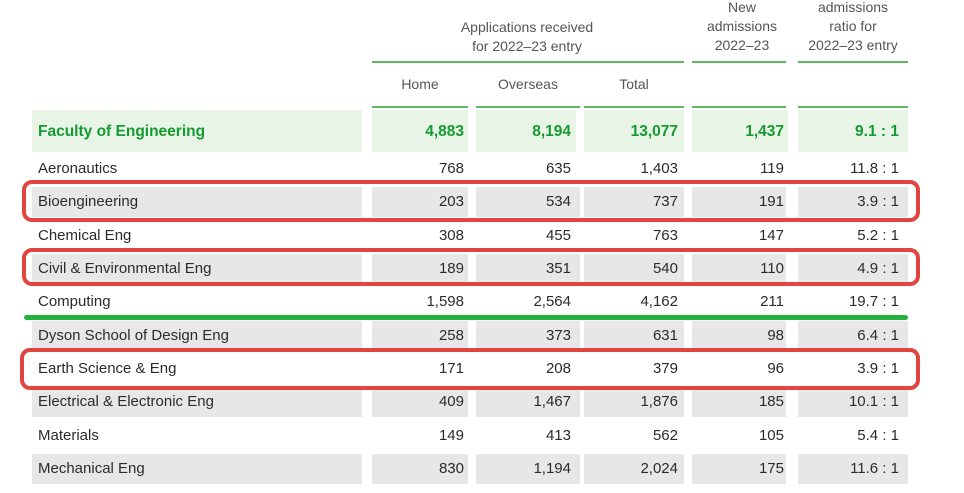  What do you see at coordinates (91, 468) in the screenshot?
I see `row-name: Mechanical Eng` at bounding box center [91, 468].